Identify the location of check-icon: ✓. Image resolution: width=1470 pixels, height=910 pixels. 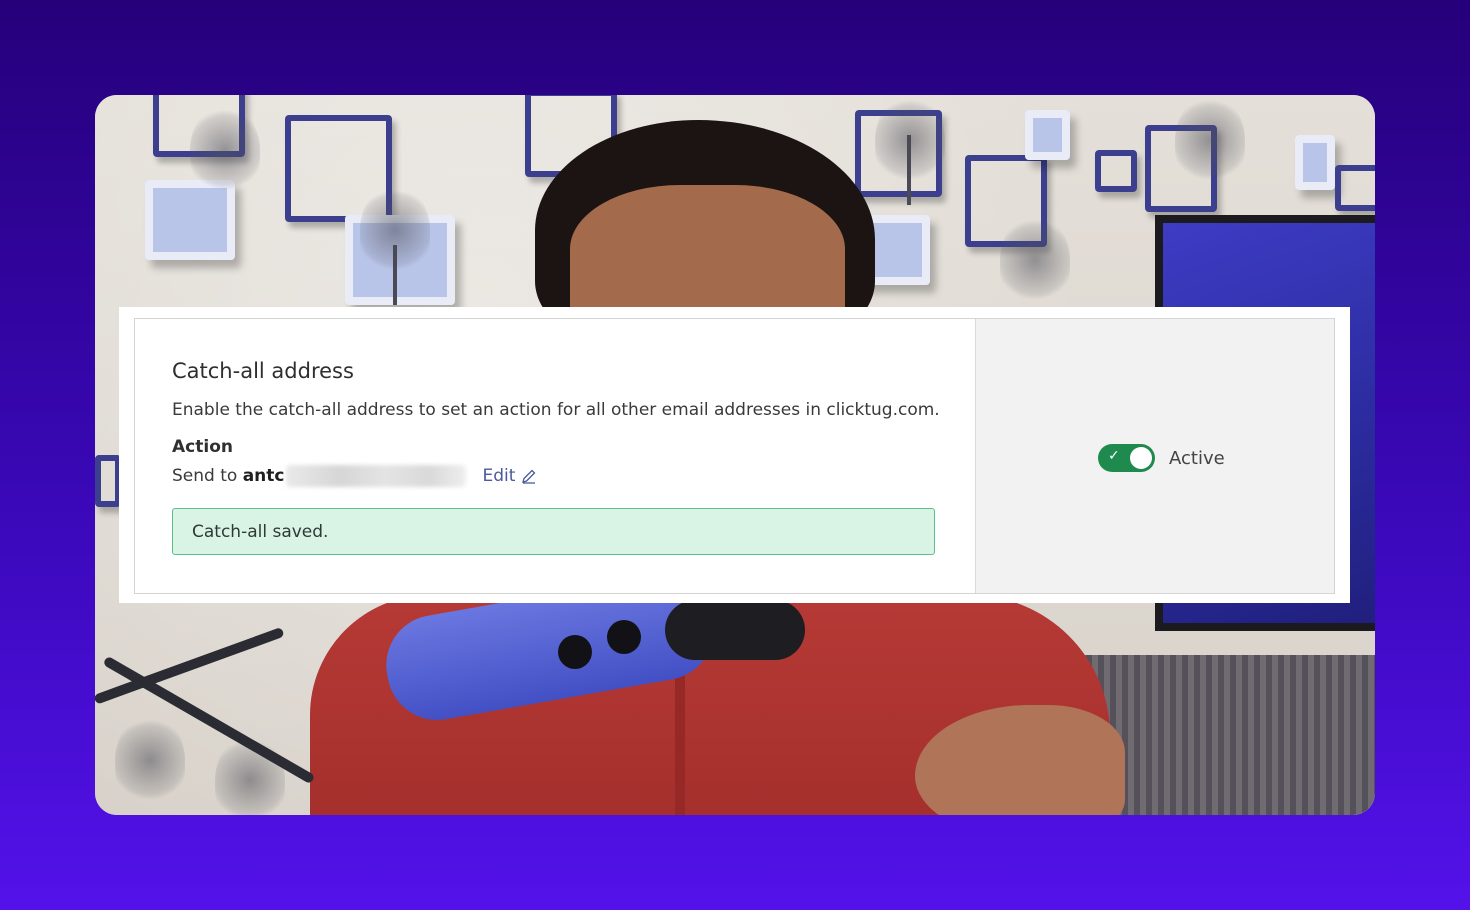
(1114, 456).